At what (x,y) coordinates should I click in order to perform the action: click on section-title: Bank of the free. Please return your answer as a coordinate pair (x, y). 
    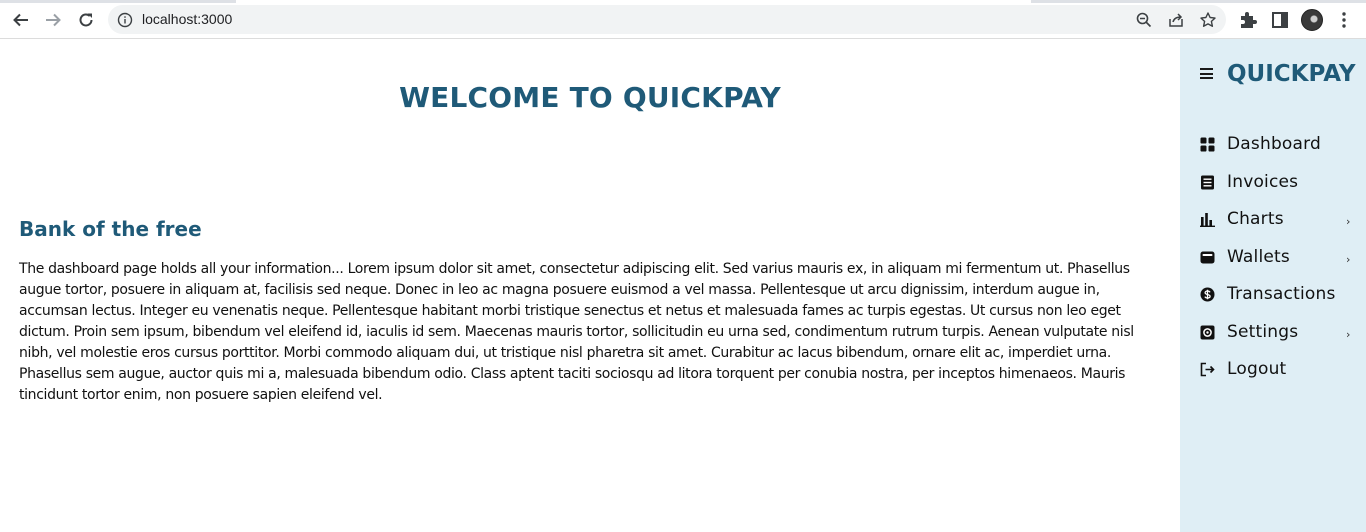
    Looking at the image, I should click on (110, 229).